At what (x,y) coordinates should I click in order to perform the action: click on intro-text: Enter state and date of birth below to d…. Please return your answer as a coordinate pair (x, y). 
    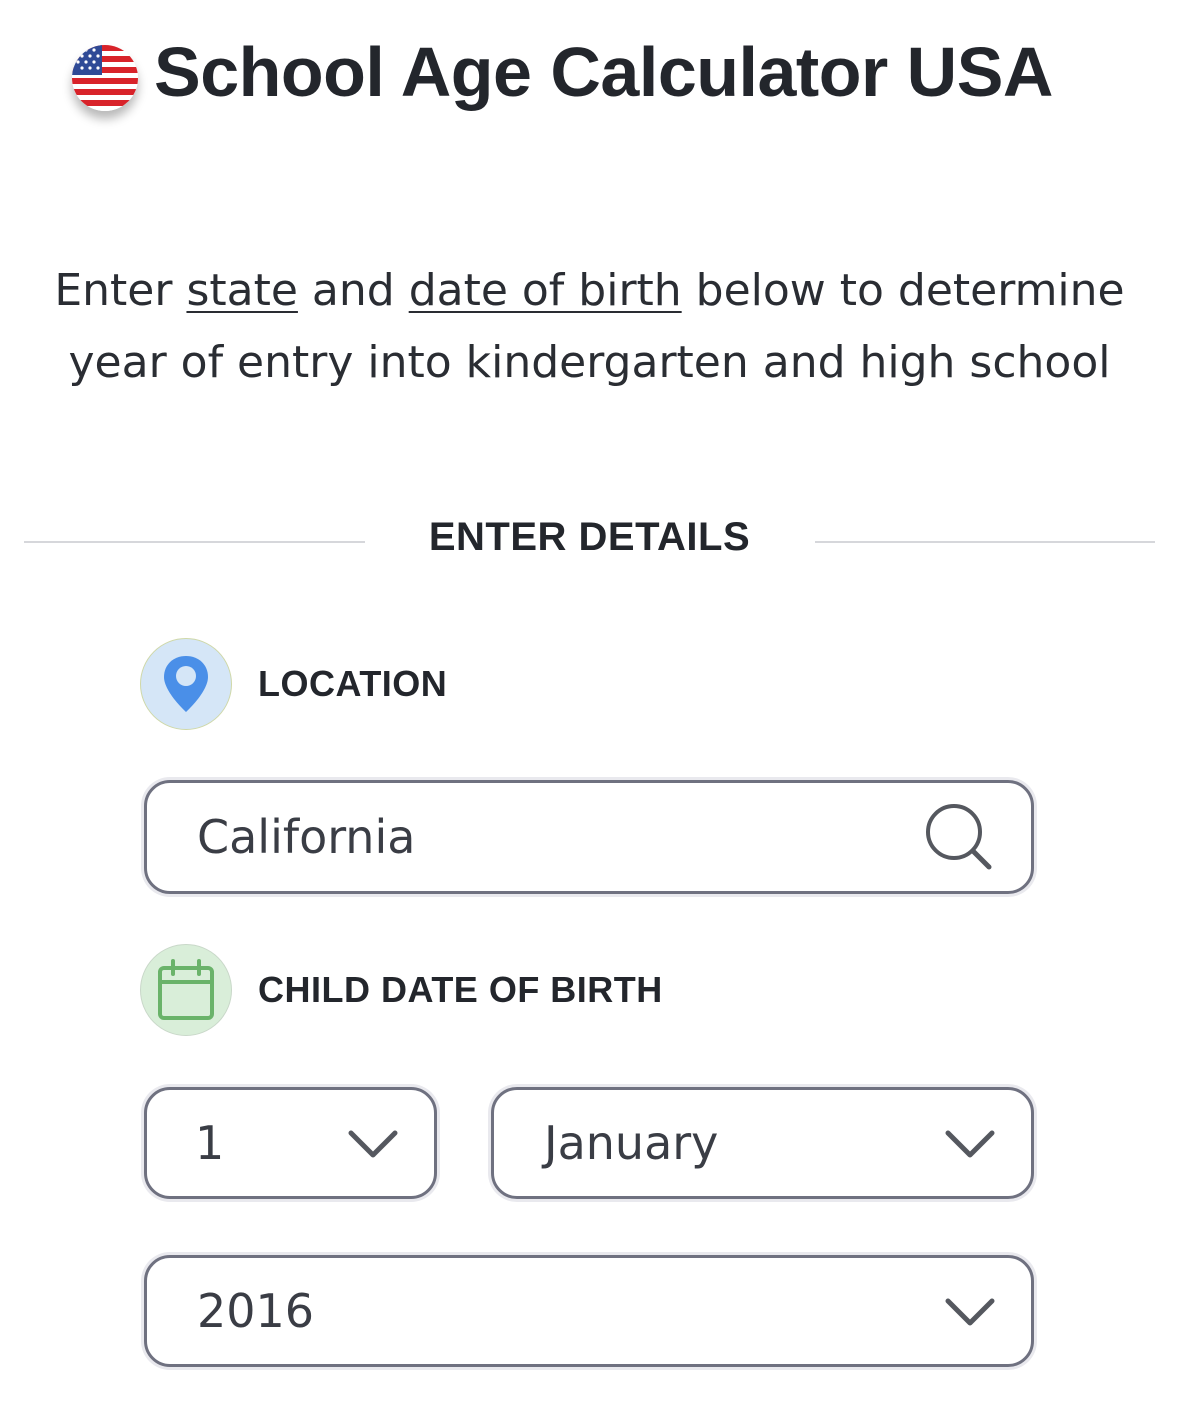
    Looking at the image, I should click on (589, 327).